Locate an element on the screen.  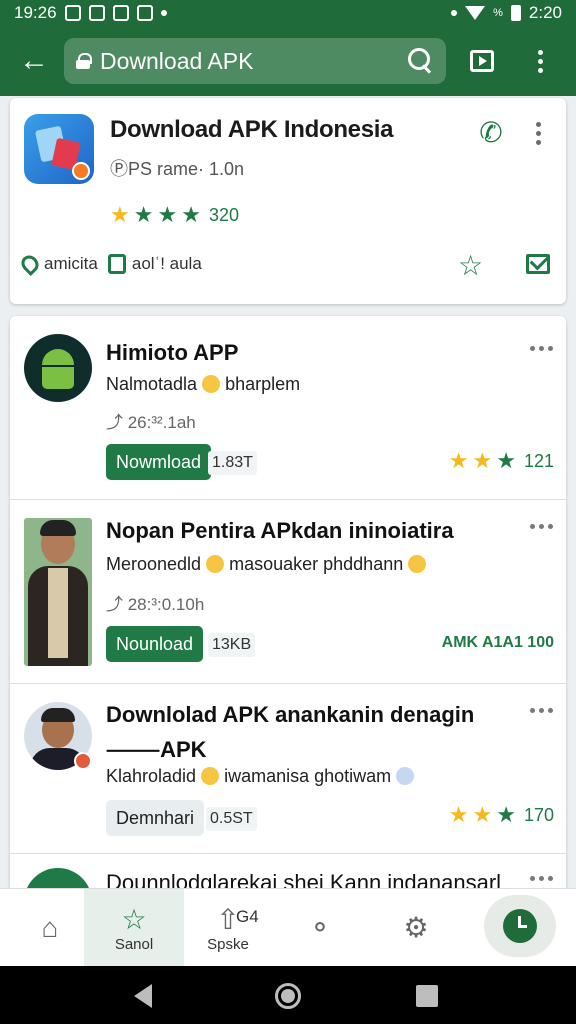
toolbar: ← Download APK is located at coordinates (288, 61).